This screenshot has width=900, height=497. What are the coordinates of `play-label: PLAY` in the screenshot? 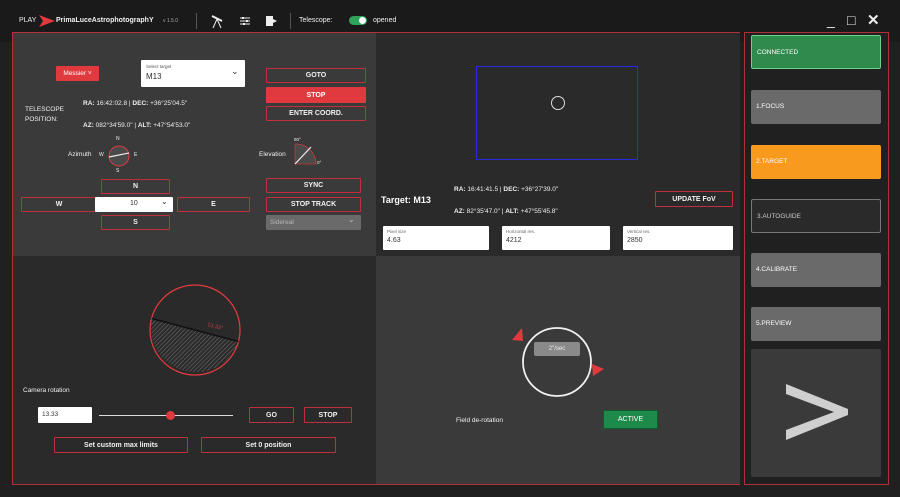 It's located at (28, 20).